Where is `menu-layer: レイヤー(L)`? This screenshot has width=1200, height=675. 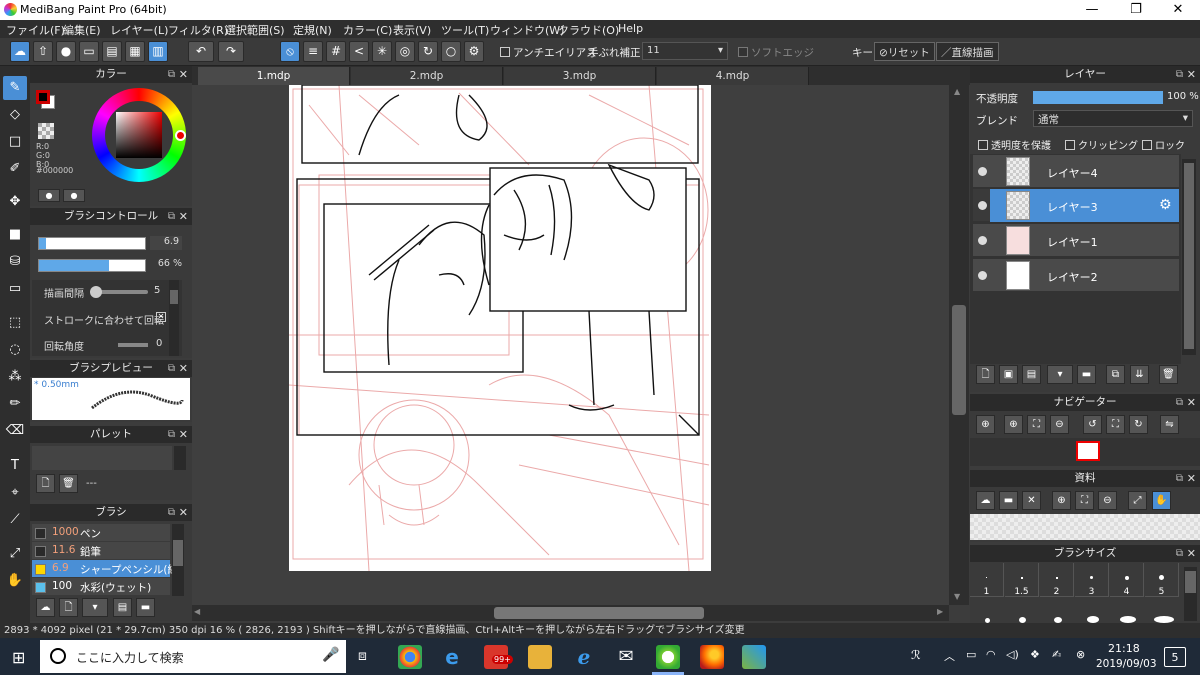 menu-layer: レイヤー(L) is located at coordinates (139, 30).